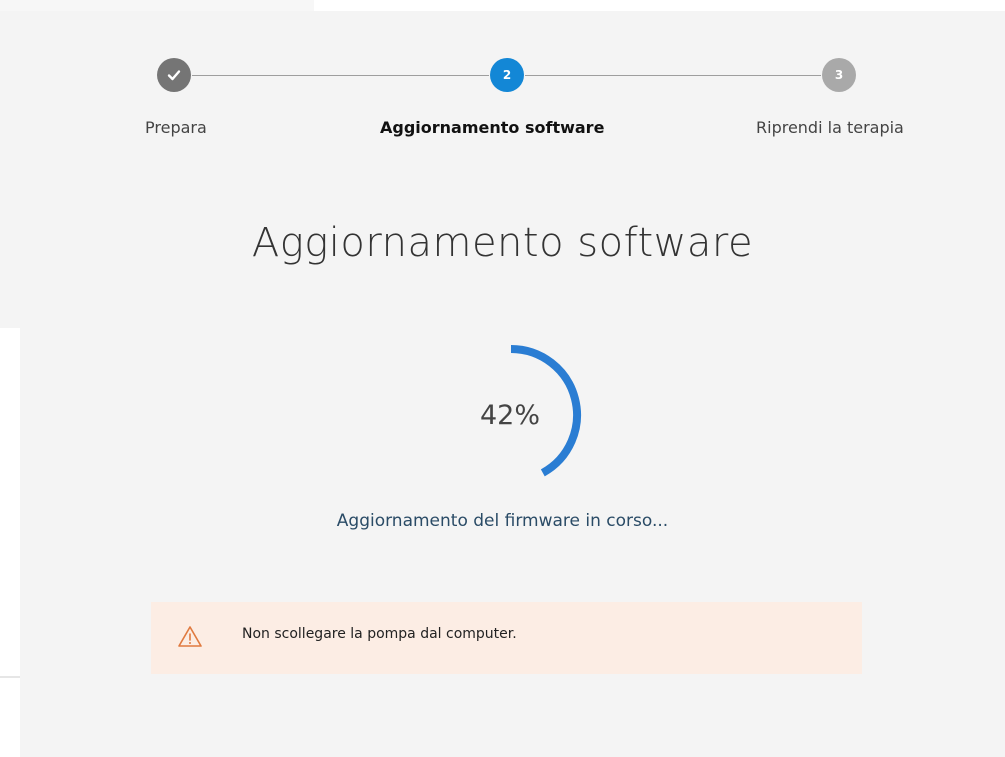 This screenshot has height=757, width=1005. I want to click on step-3-label: Riprendi la terapia, so click(830, 127).